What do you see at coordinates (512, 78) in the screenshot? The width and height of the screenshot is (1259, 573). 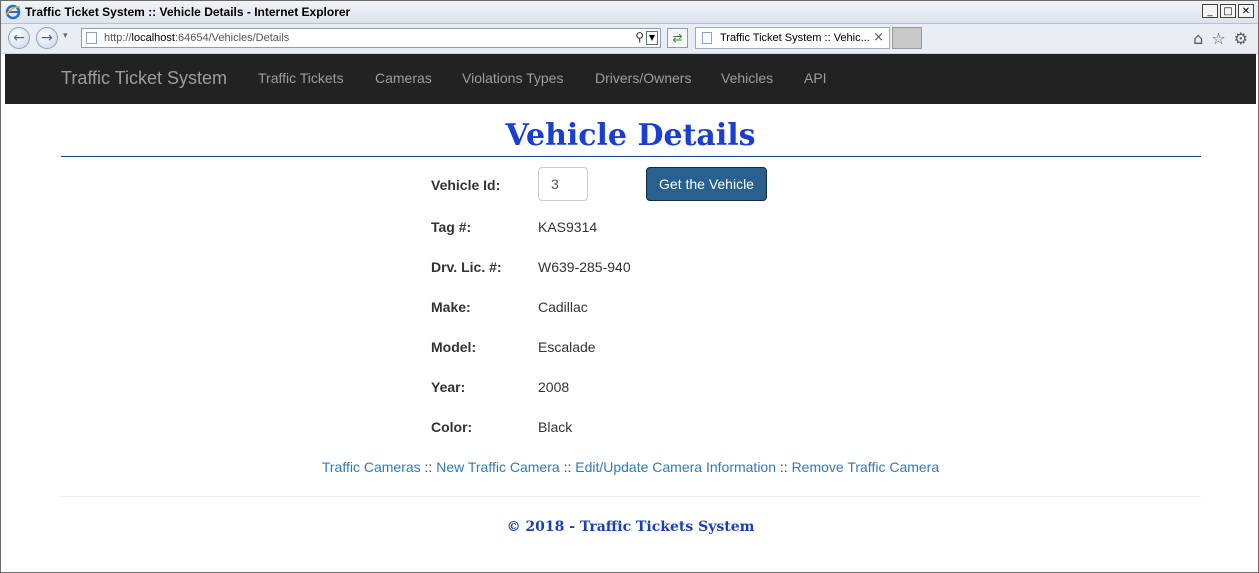 I see `nav-link-violations-types: Violations Types` at bounding box center [512, 78].